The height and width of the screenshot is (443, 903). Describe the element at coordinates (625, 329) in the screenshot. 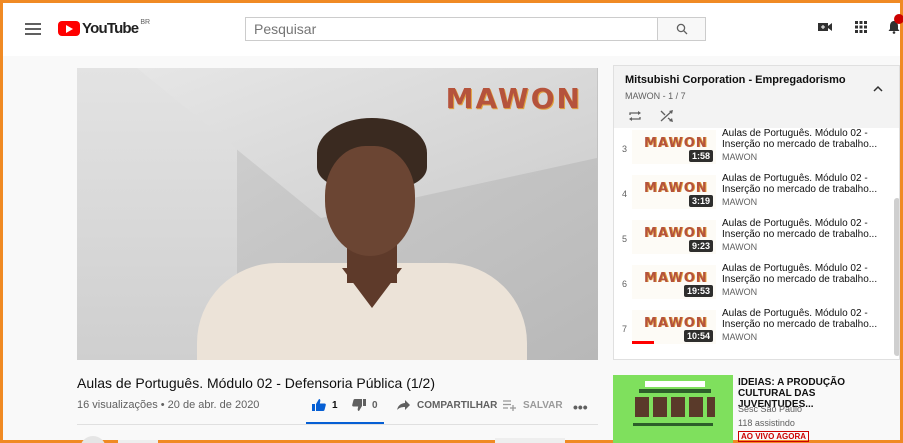

I see `playlist-item-index: 7` at that location.